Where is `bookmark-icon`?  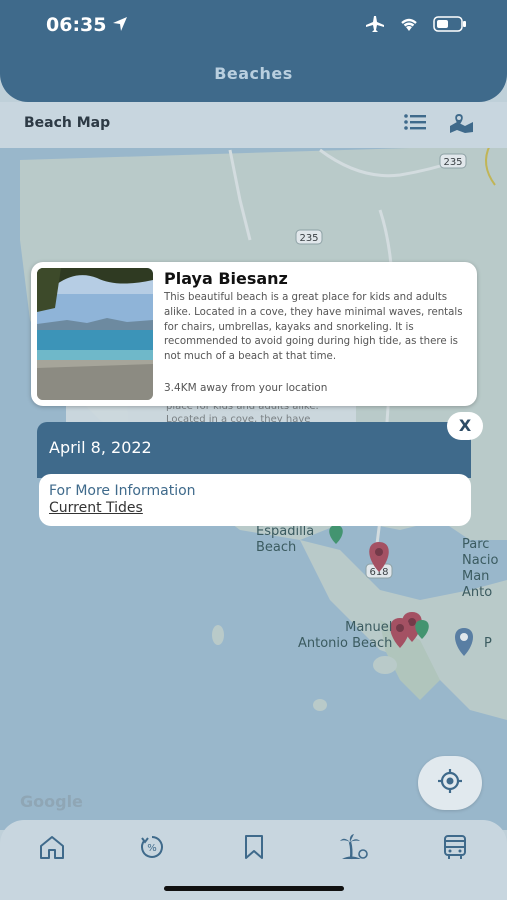
bookmark-icon is located at coordinates (254, 849).